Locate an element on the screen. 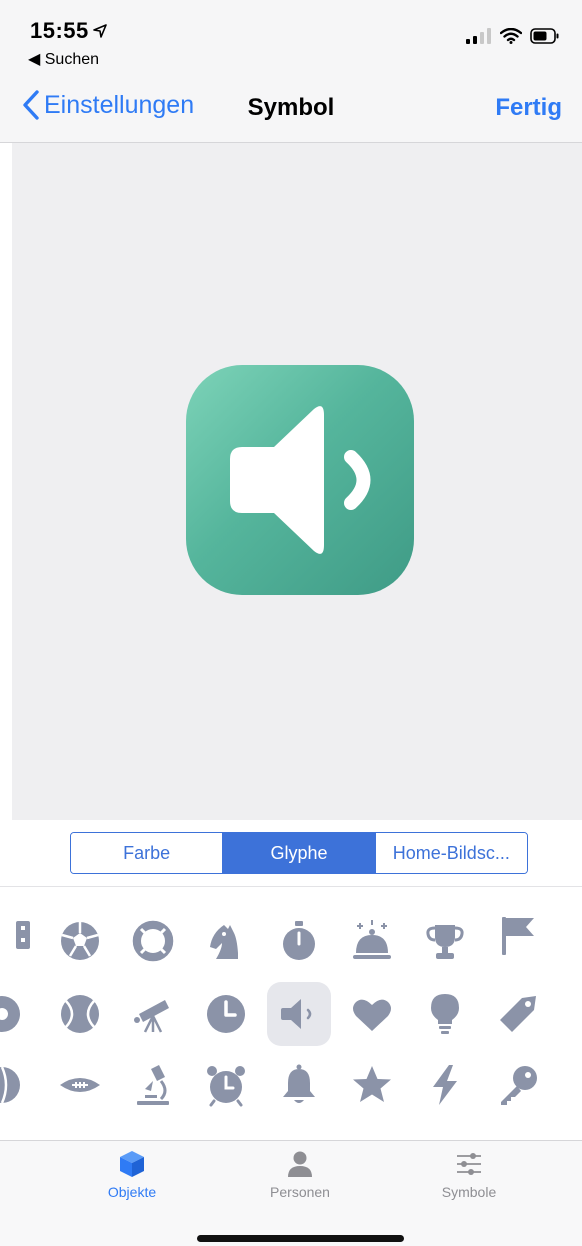 This screenshot has height=1246, width=582. segment-glyphe: Glyphe is located at coordinates (299, 853).